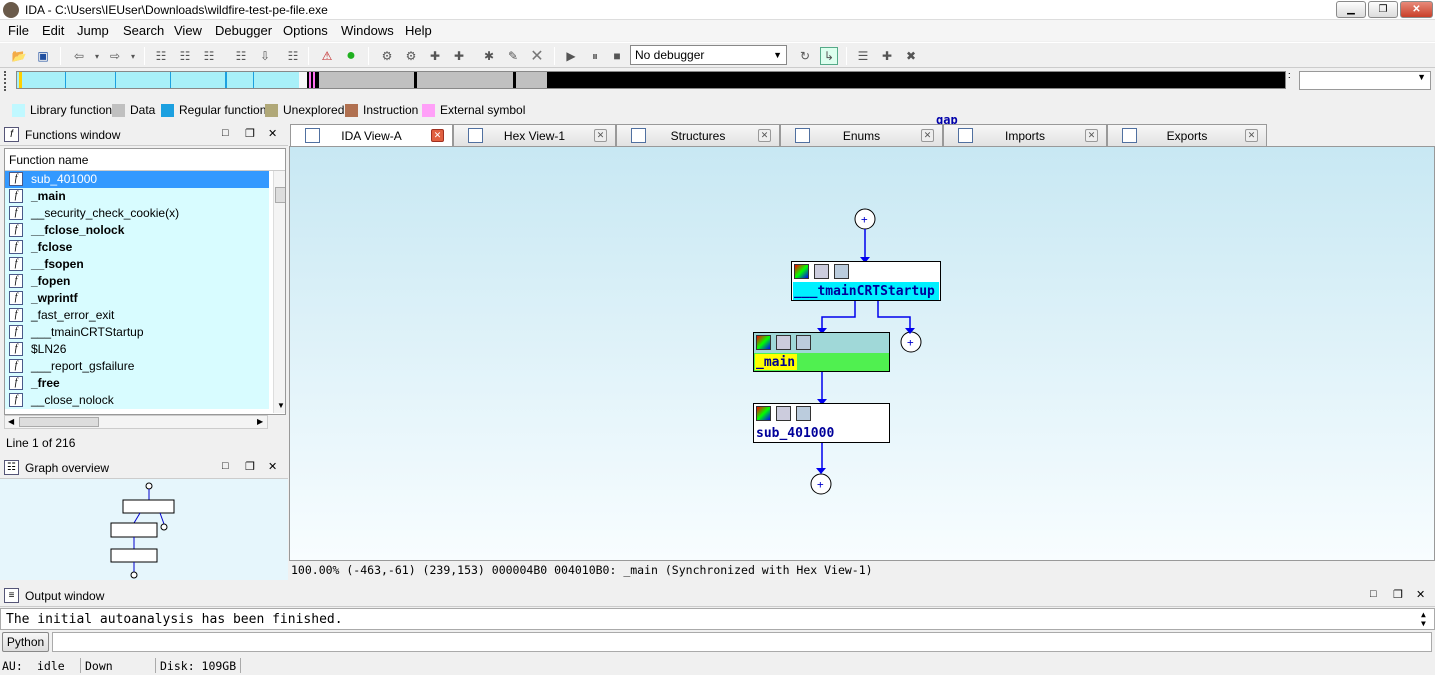  What do you see at coordinates (143, 30) in the screenshot?
I see `menu-search: Search` at bounding box center [143, 30].